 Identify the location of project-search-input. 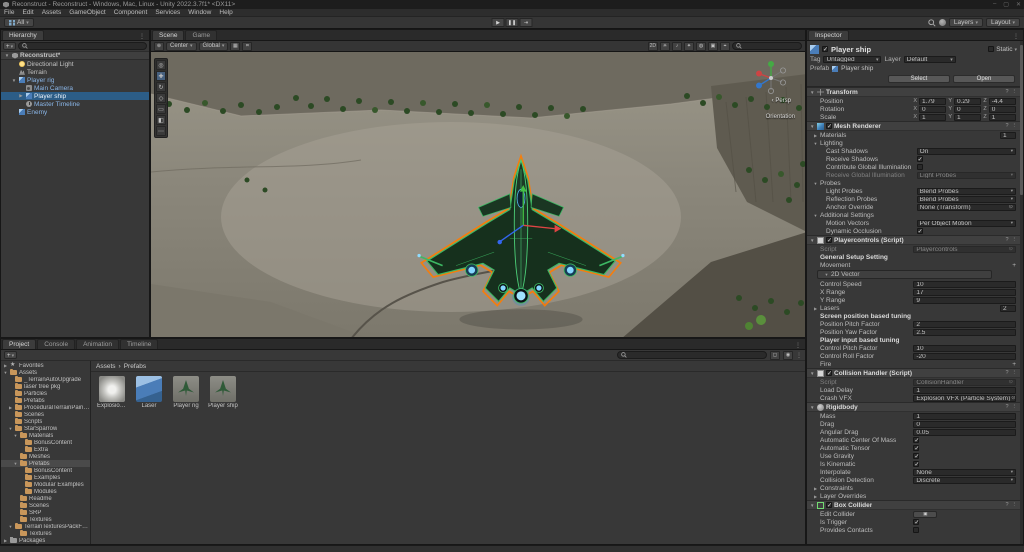
(696, 355).